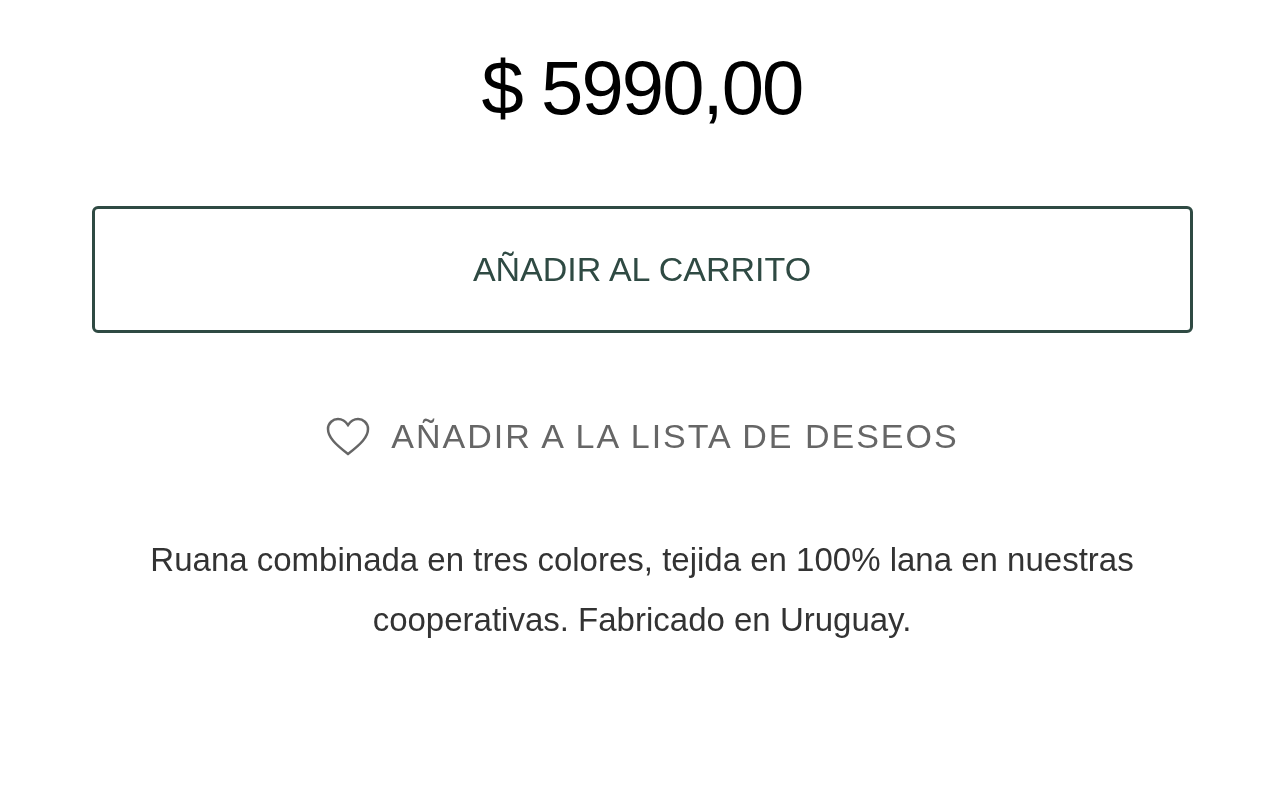 This screenshot has height=791, width=1284. I want to click on wishlist-button: AÑADIR A LA LISTA DE DESEOS, so click(642, 436).